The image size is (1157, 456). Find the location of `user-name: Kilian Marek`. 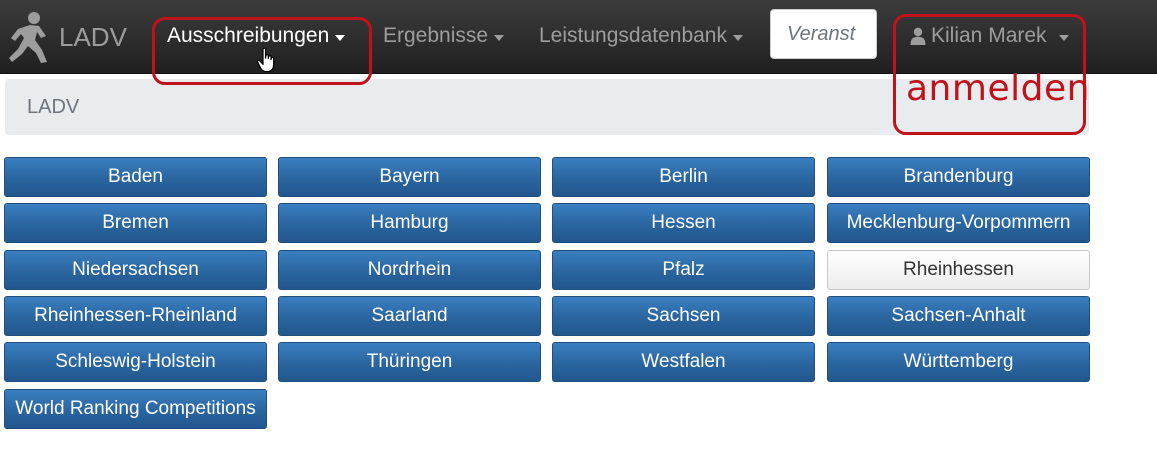

user-name: Kilian Marek is located at coordinates (989, 35).